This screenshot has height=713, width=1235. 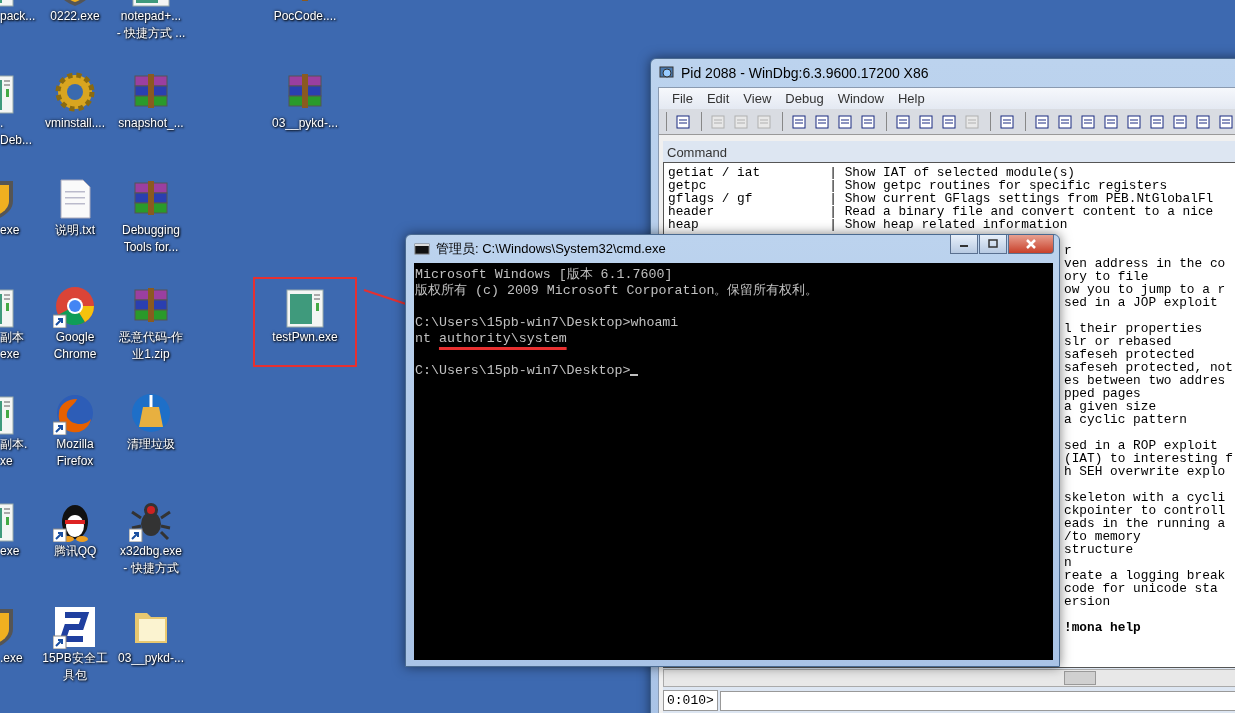 I want to click on menu-item: Edit, so click(x=718, y=98).